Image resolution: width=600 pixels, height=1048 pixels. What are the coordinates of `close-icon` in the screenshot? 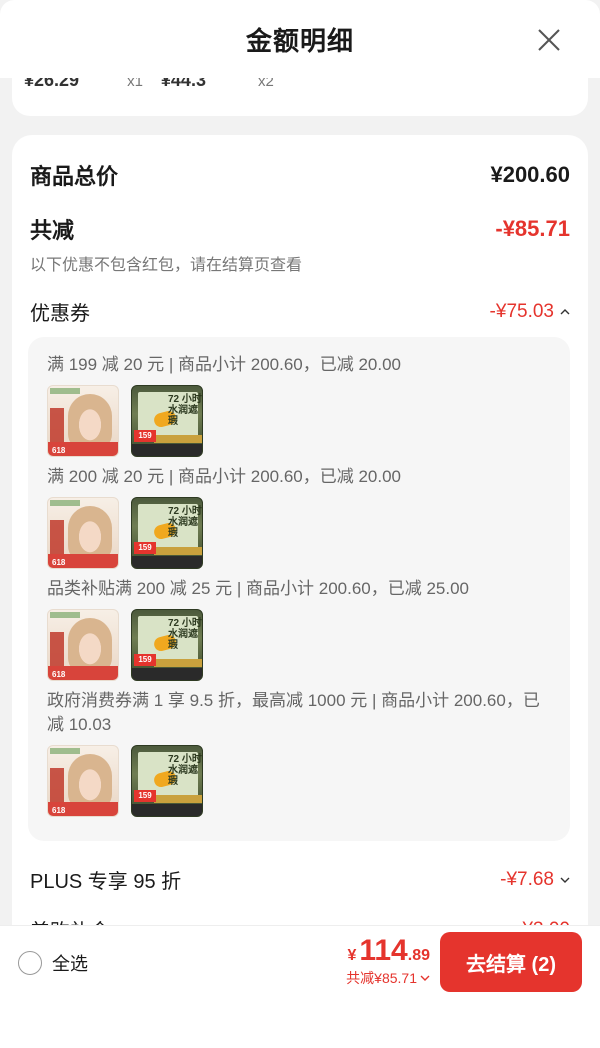 It's located at (549, 40).